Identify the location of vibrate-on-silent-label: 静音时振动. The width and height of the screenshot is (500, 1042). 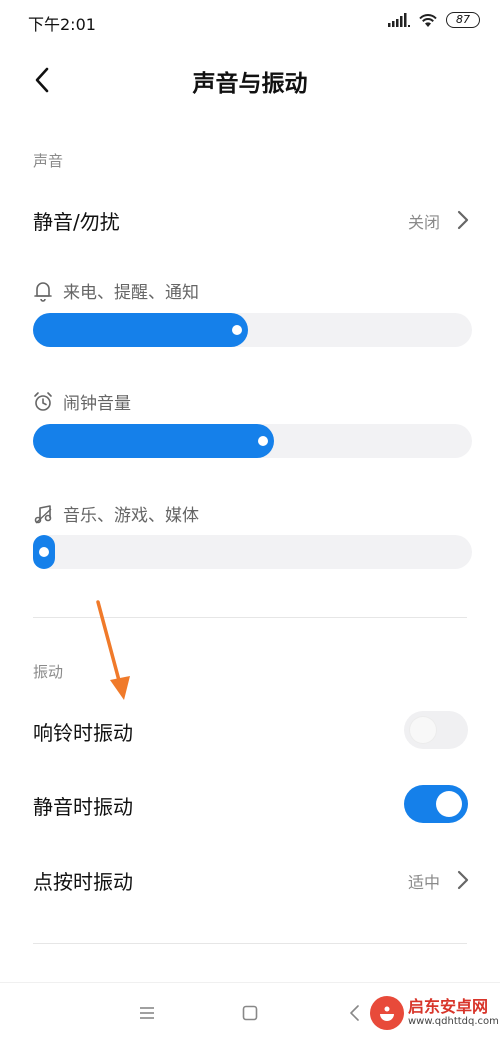
(83, 807).